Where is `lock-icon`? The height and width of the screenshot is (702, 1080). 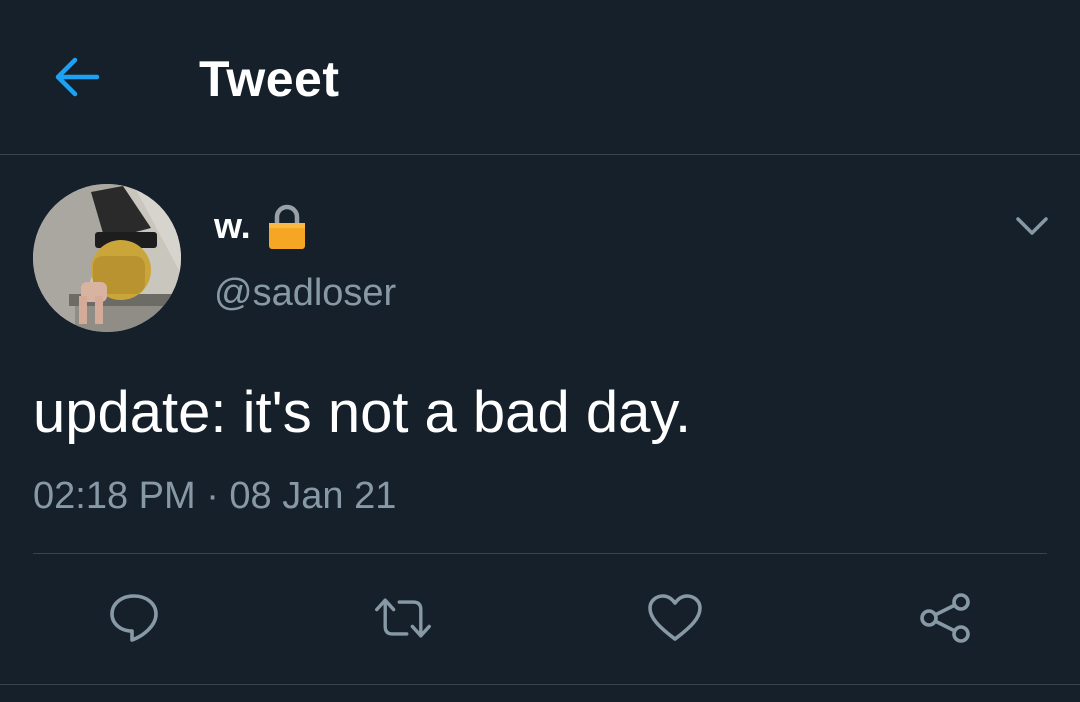 lock-icon is located at coordinates (286, 226).